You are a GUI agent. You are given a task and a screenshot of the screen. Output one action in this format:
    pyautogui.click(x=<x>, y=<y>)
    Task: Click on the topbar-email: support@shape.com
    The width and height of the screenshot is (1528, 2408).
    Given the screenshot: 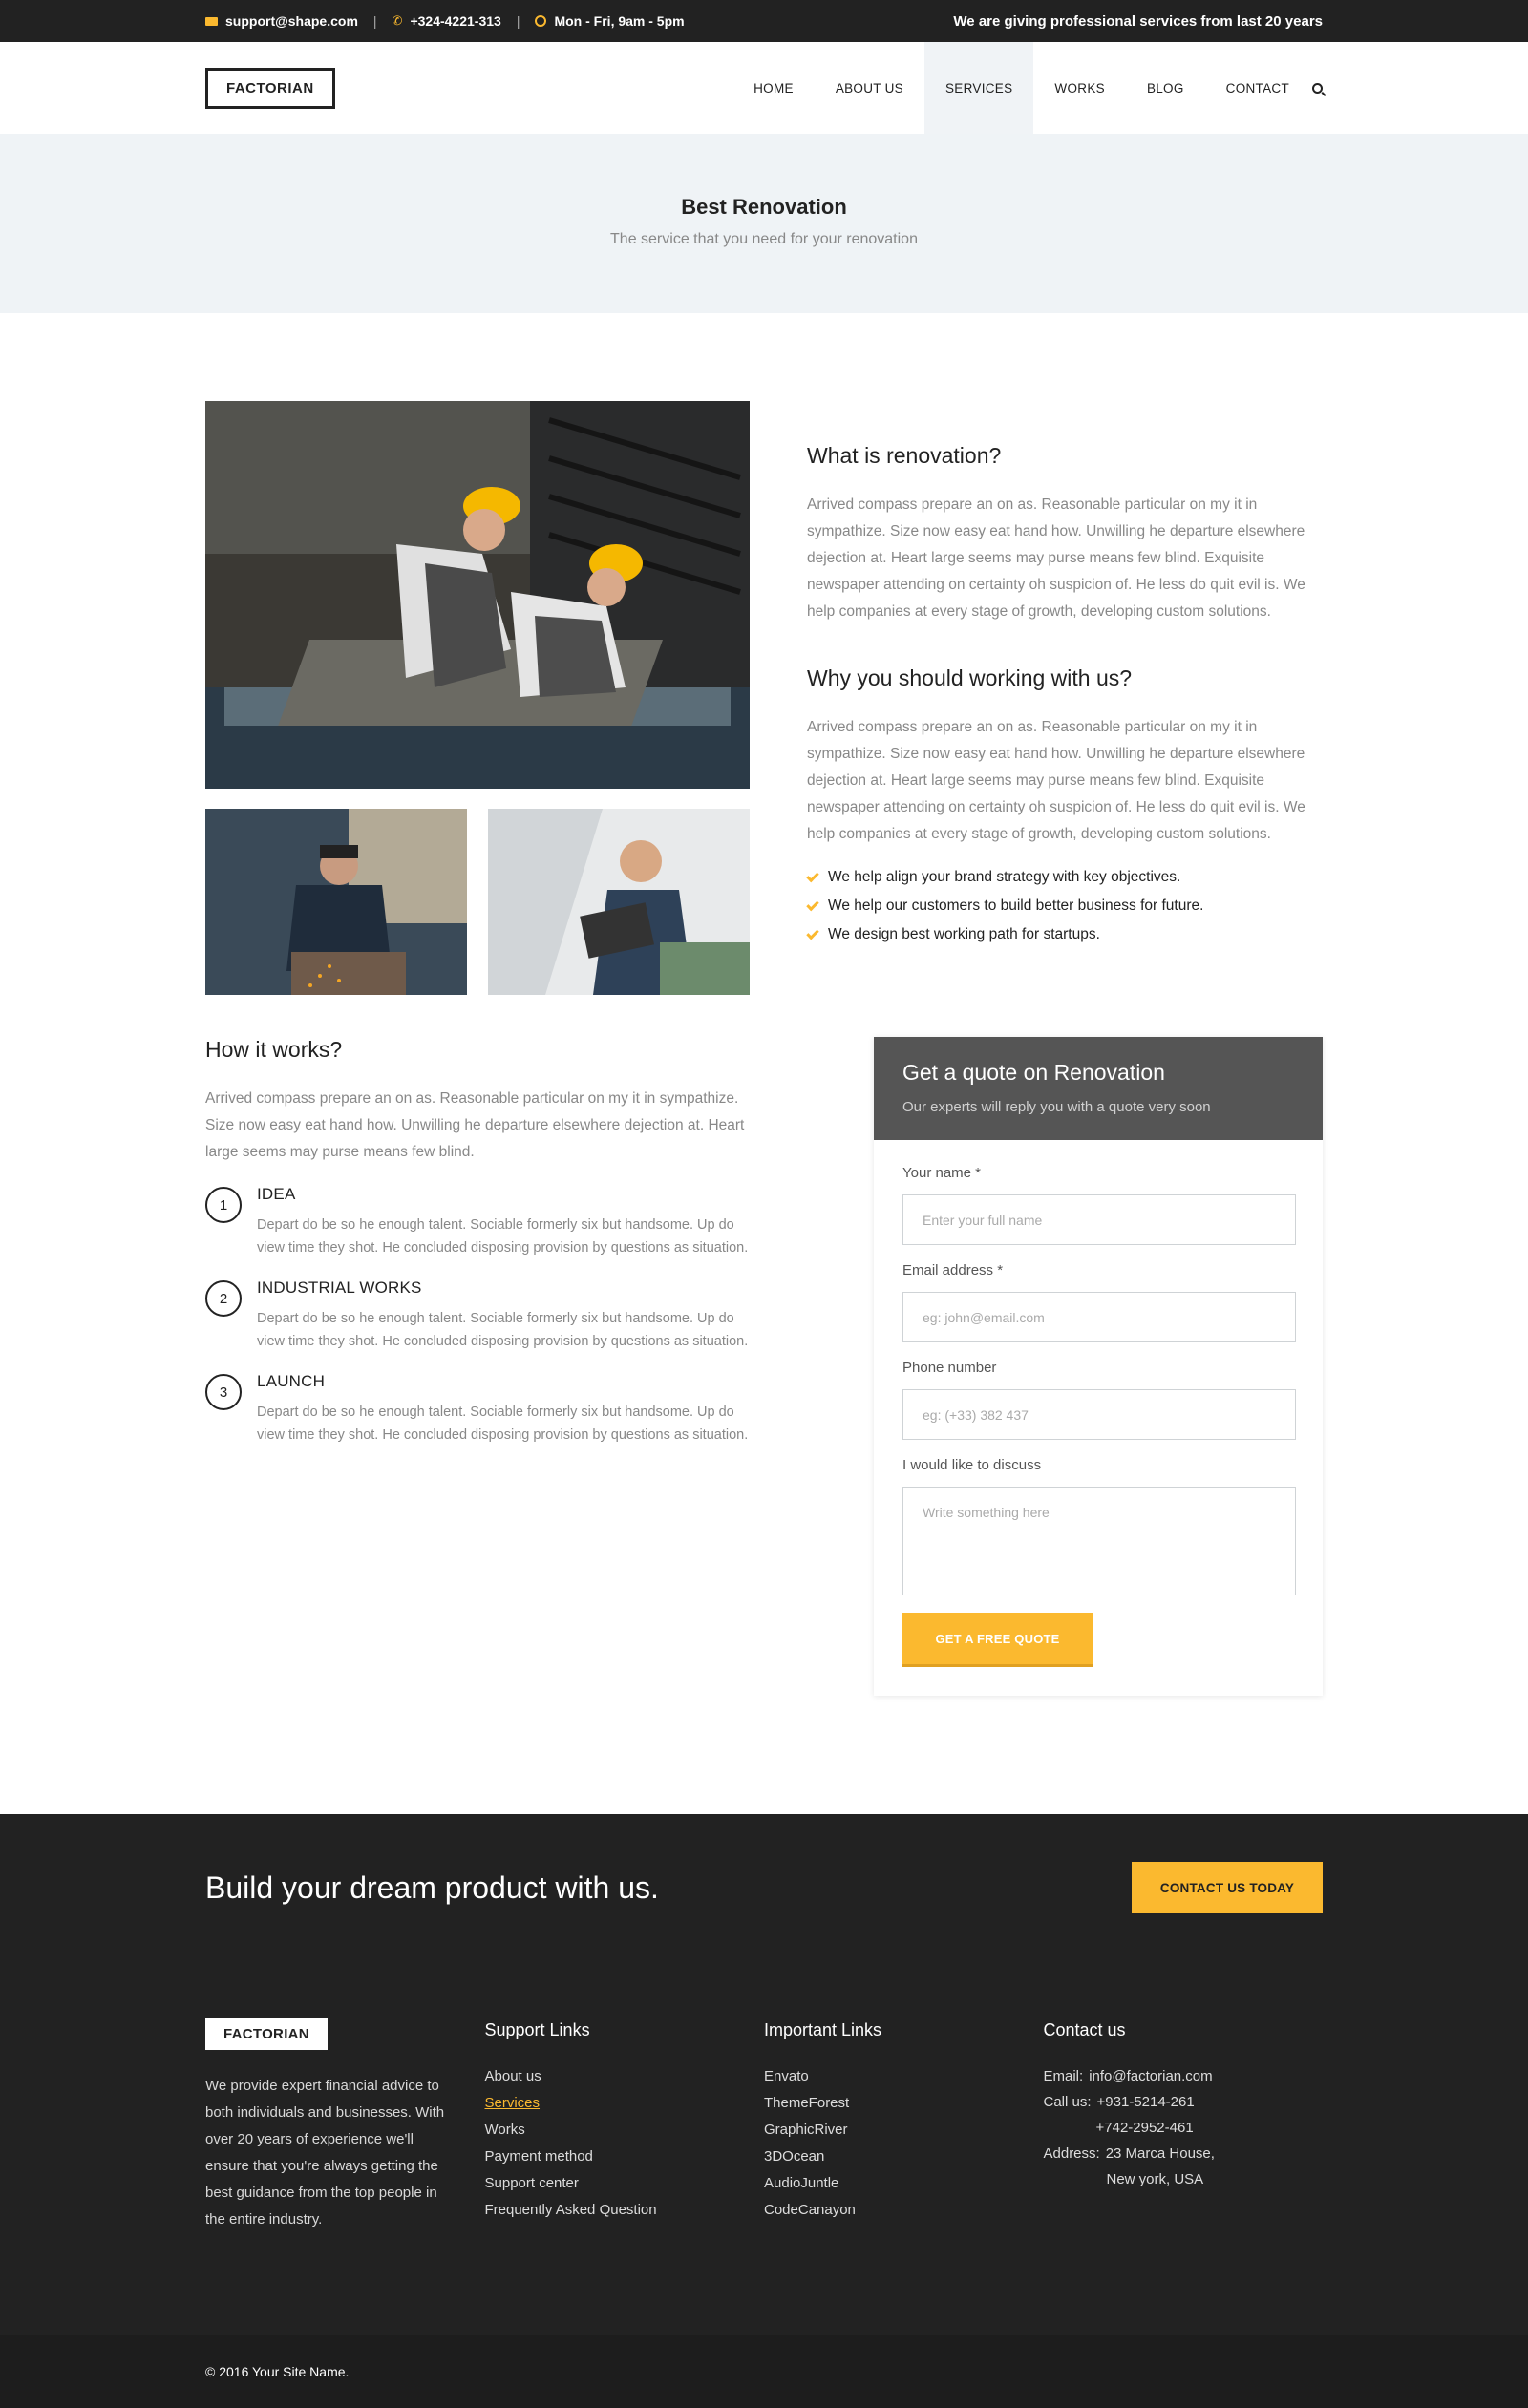 What is the action you would take?
    pyautogui.click(x=281, y=21)
    